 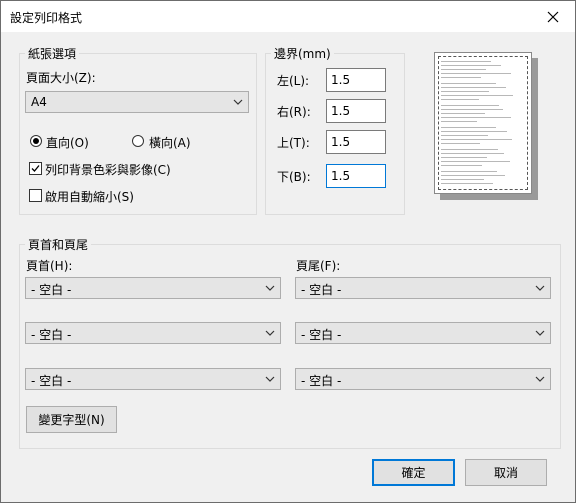 What do you see at coordinates (423, 333) in the screenshot?
I see `footer-select-2: - 空白 -` at bounding box center [423, 333].